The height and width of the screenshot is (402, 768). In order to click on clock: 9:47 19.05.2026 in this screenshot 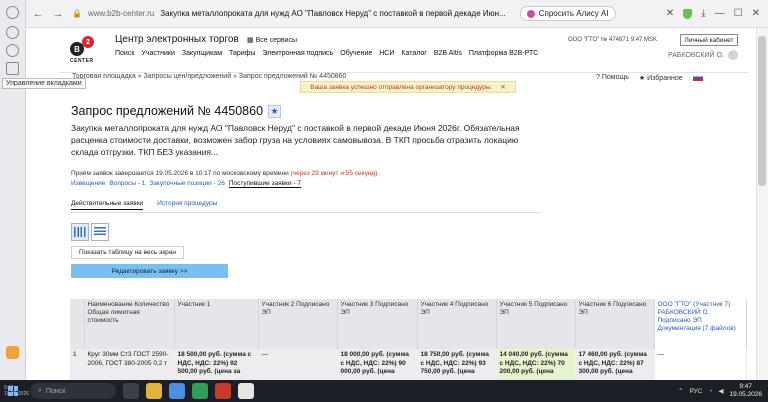, I will do `click(745, 391)`.